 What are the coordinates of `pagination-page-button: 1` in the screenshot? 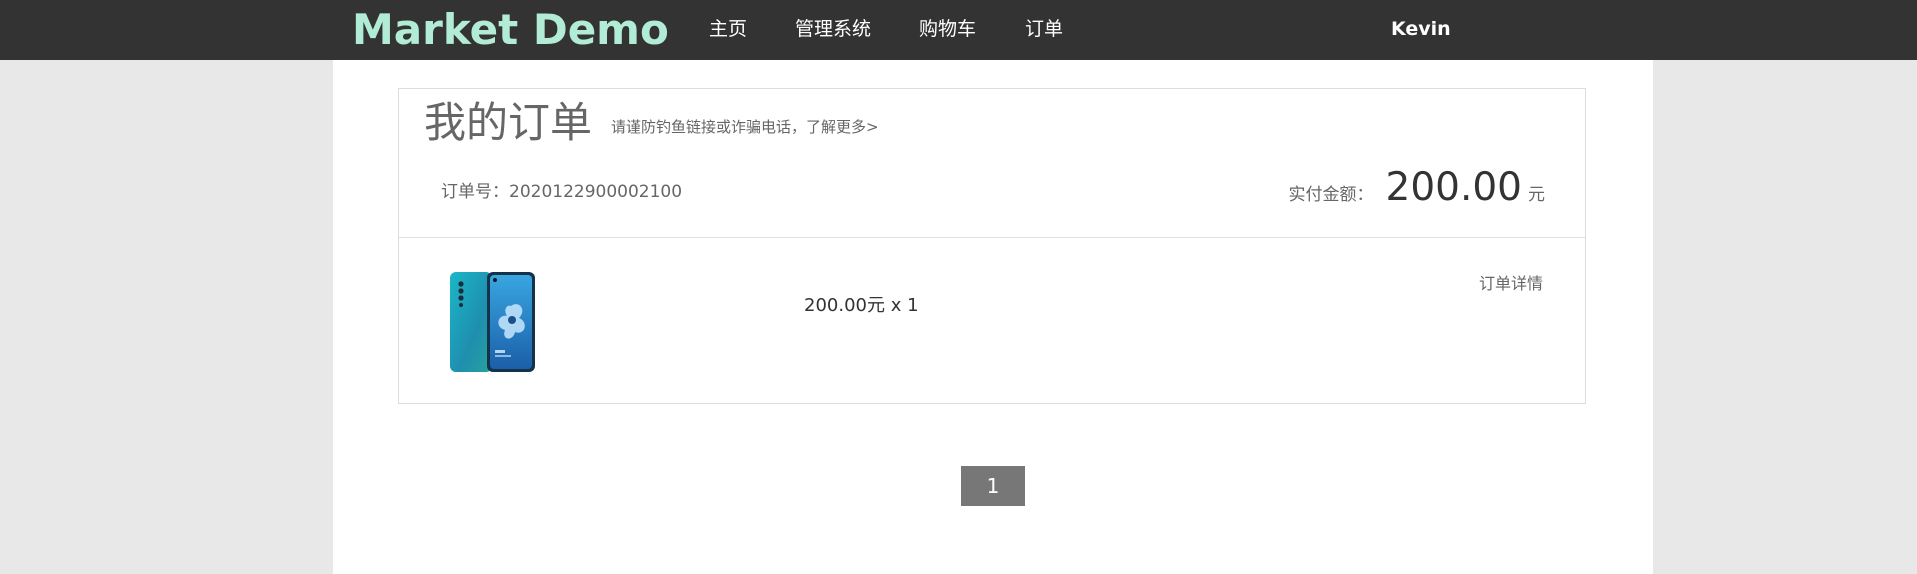 It's located at (993, 486).